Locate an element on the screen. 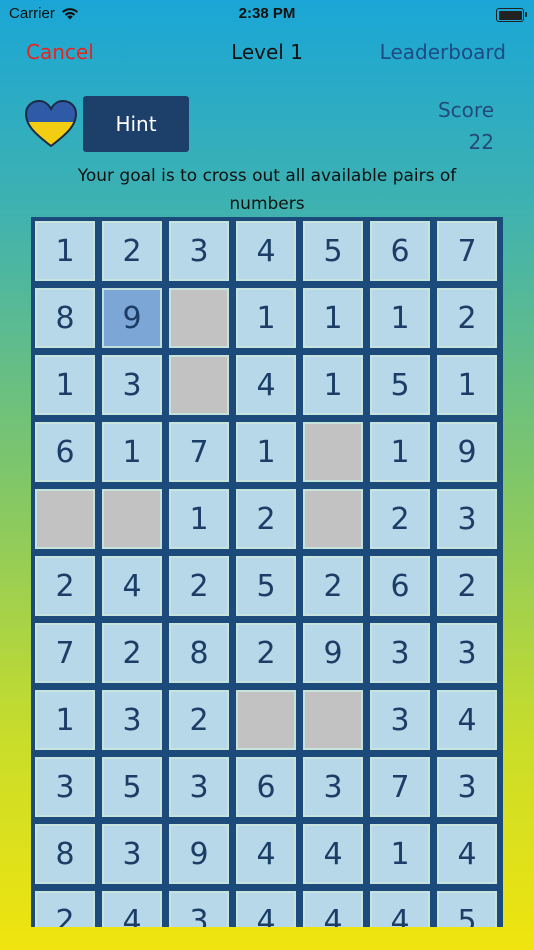 The width and height of the screenshot is (534, 950). ukraine-heart-icon is located at coordinates (51, 123).